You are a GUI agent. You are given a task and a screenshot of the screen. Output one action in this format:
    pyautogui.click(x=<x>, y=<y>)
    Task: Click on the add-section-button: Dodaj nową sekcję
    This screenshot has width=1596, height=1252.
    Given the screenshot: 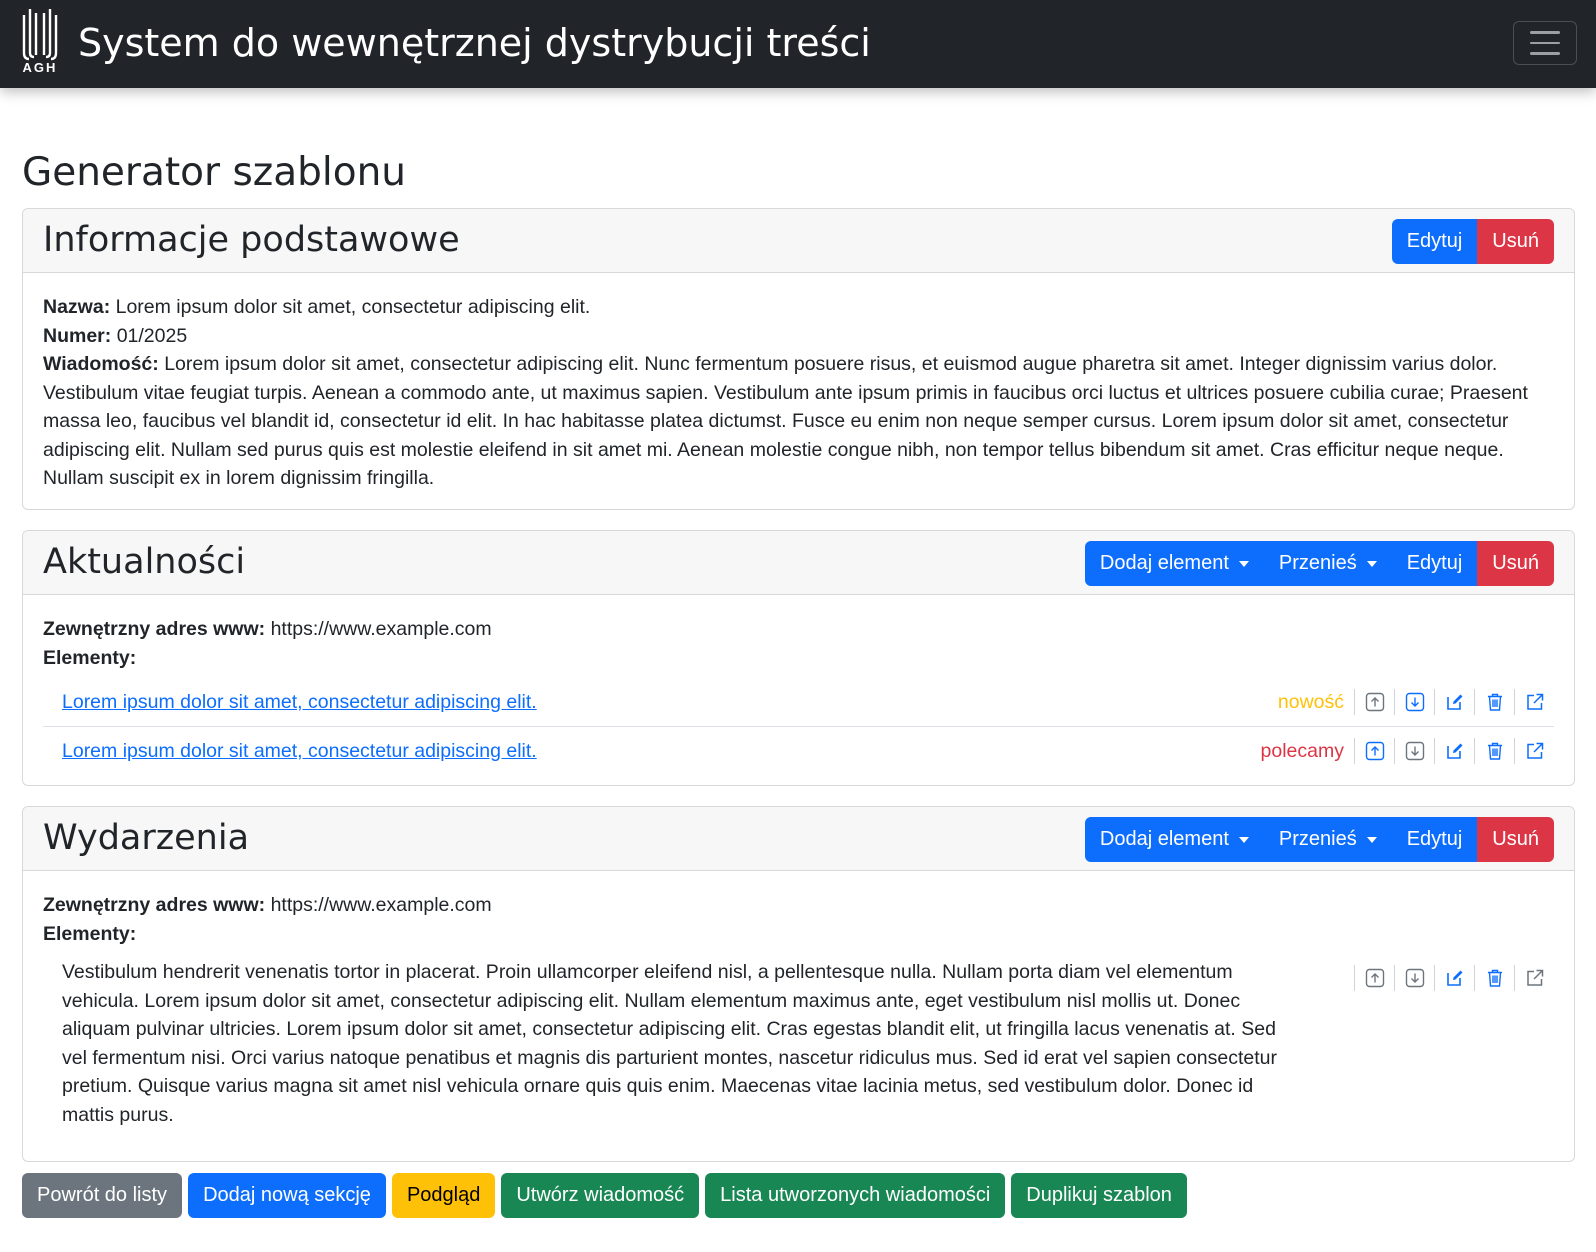 What is the action you would take?
    pyautogui.click(x=287, y=1195)
    